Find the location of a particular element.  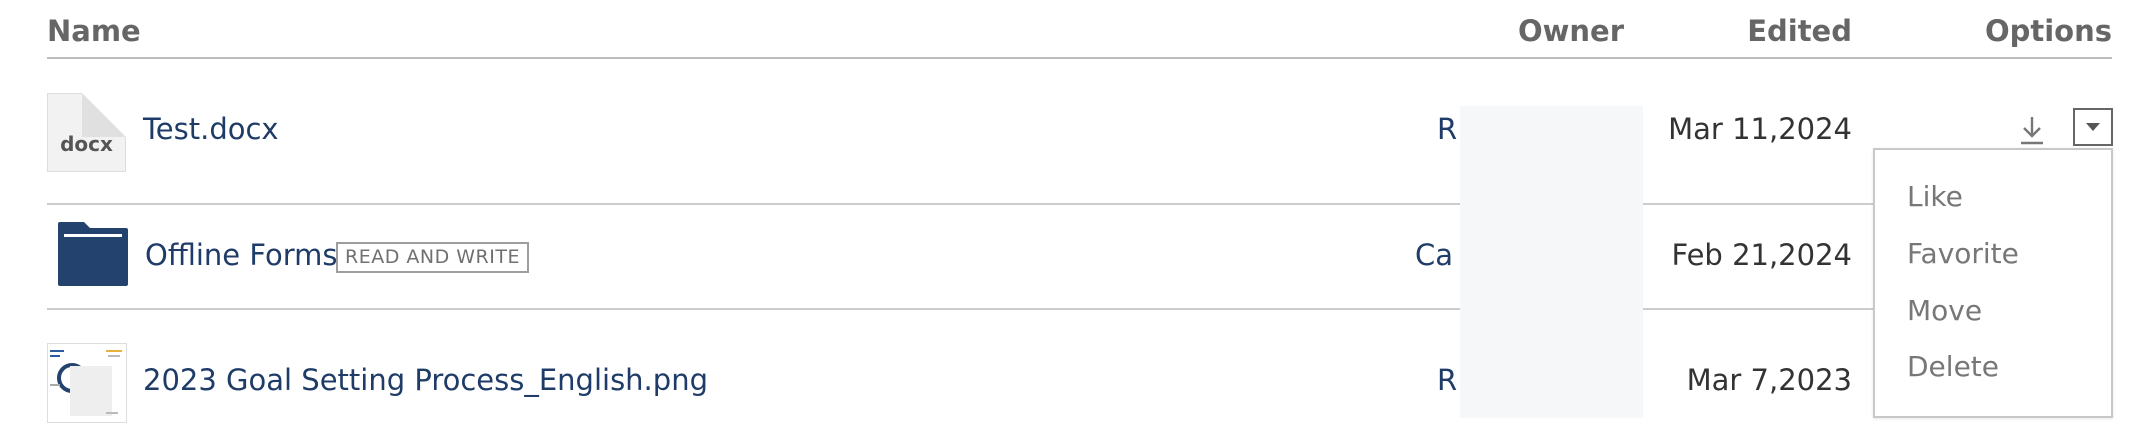

image-thumbnail is located at coordinates (87, 383).